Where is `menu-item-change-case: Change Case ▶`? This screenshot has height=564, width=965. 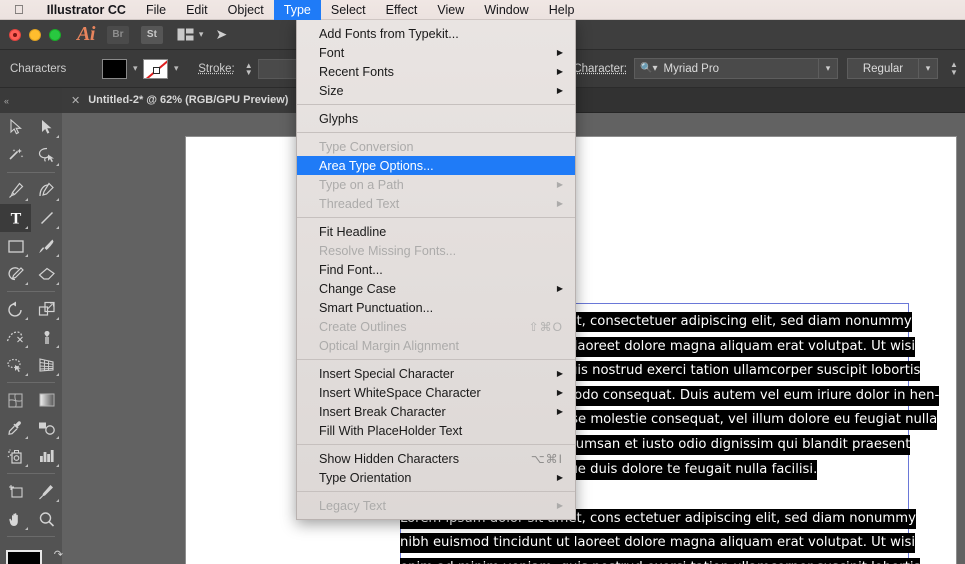 menu-item-change-case: Change Case ▶ is located at coordinates (436, 288).